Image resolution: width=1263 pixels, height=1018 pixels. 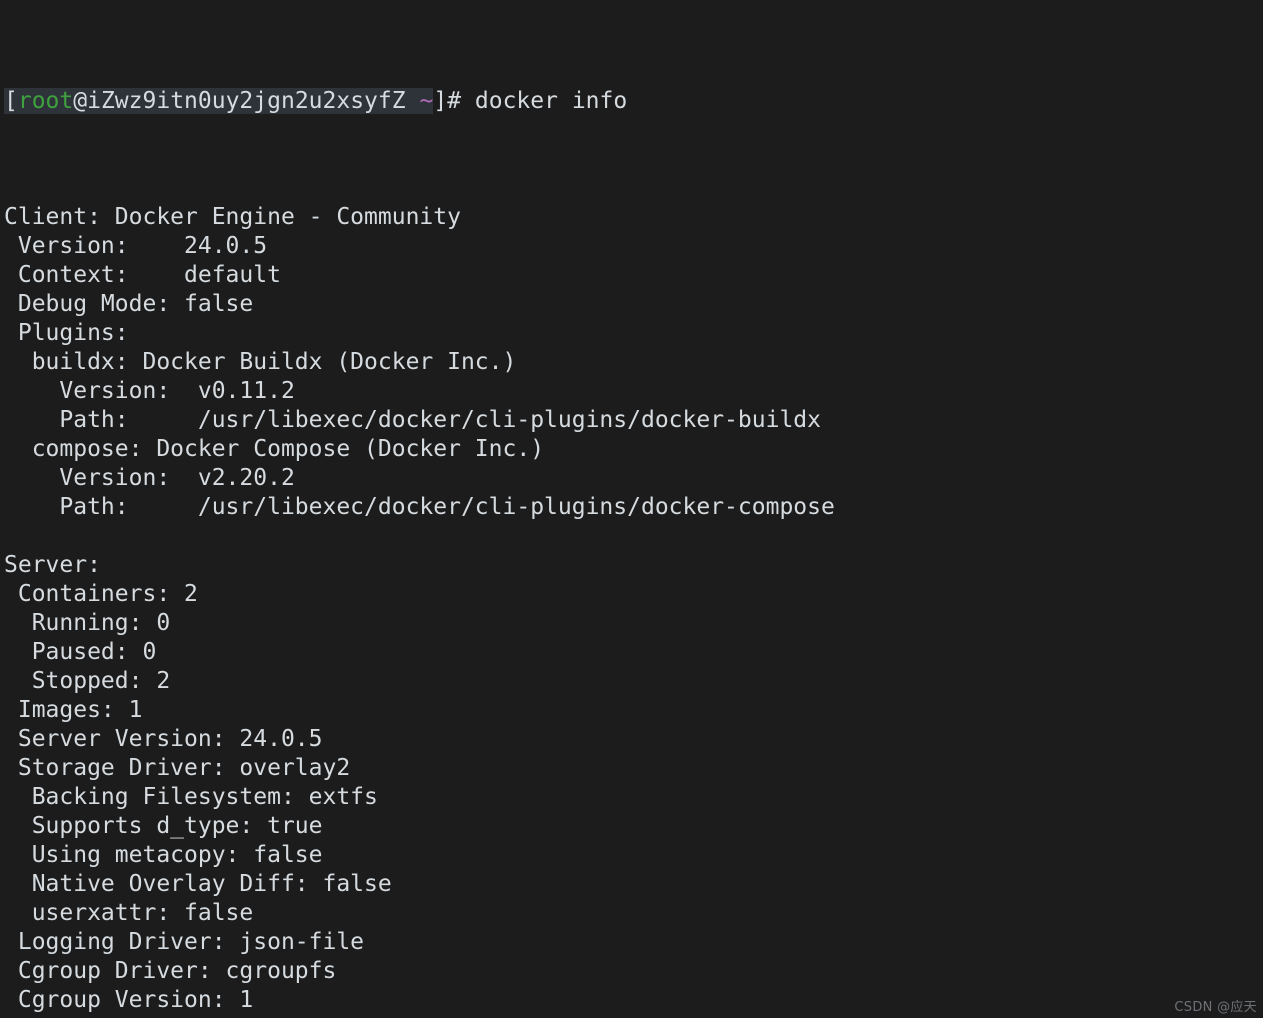 What do you see at coordinates (101, 594) in the screenshot?
I see `output-line: Containers: 2` at bounding box center [101, 594].